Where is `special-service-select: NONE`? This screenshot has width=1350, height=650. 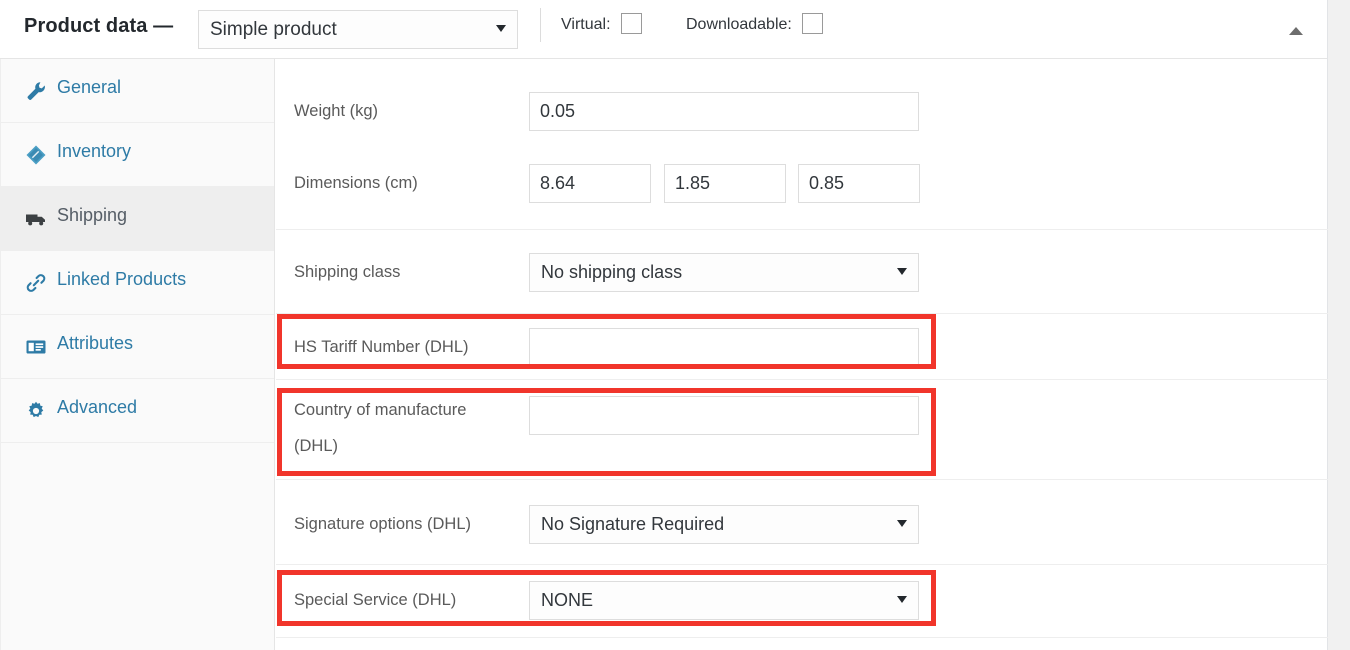
special-service-select: NONE is located at coordinates (724, 600).